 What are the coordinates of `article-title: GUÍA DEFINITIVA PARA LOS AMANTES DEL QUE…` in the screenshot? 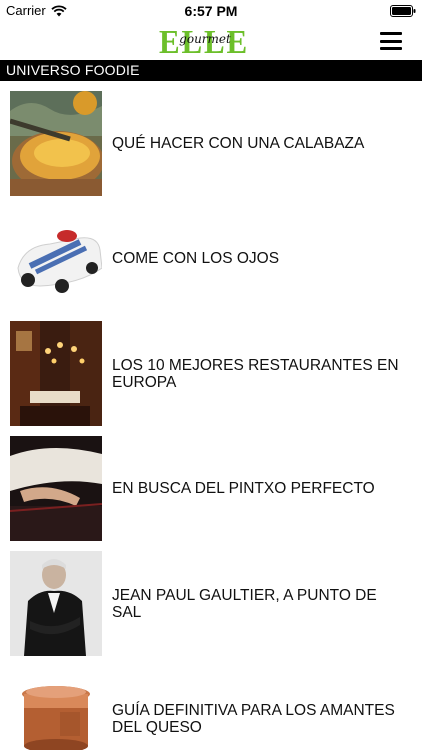 It's located at (253, 718).